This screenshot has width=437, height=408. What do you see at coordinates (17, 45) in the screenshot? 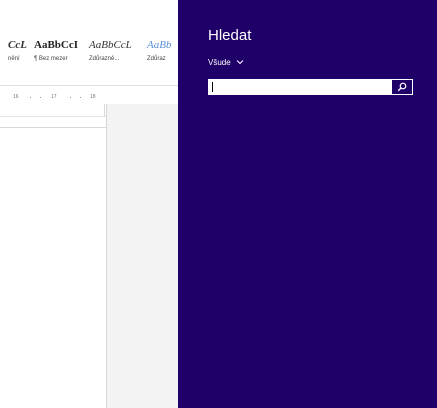
I see `style-preview: CcL` at bounding box center [17, 45].